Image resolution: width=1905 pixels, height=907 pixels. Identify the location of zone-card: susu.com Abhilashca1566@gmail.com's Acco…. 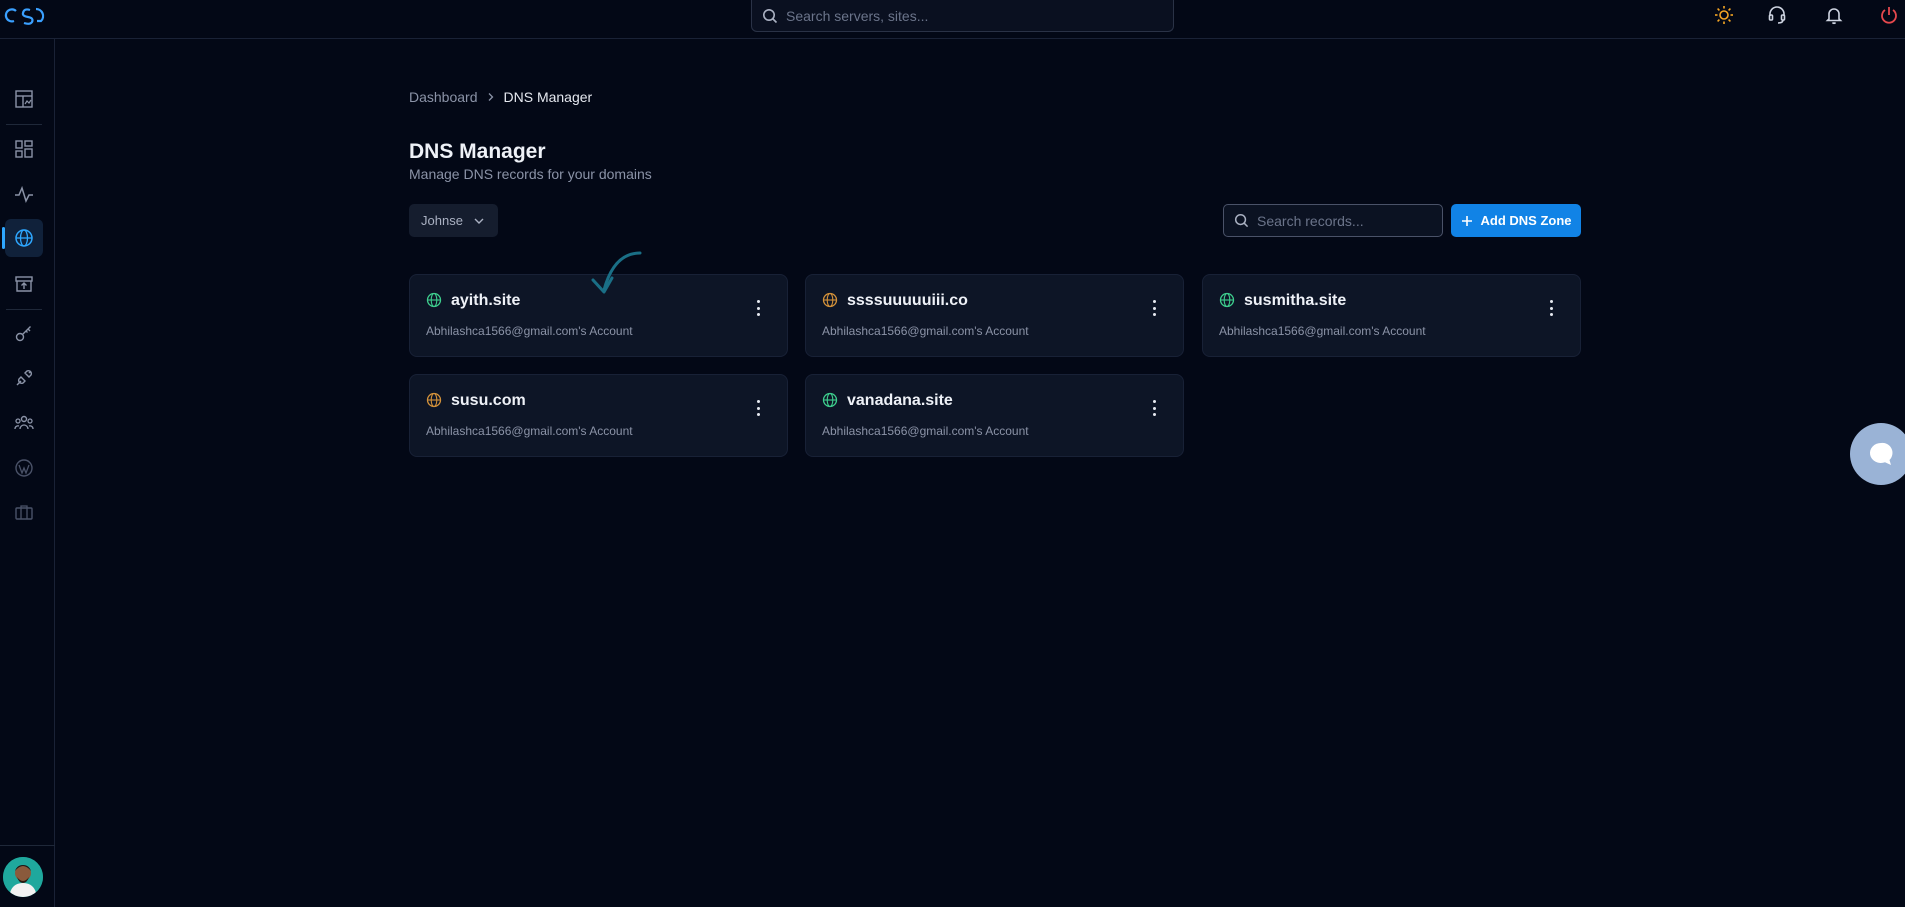
(598, 415).